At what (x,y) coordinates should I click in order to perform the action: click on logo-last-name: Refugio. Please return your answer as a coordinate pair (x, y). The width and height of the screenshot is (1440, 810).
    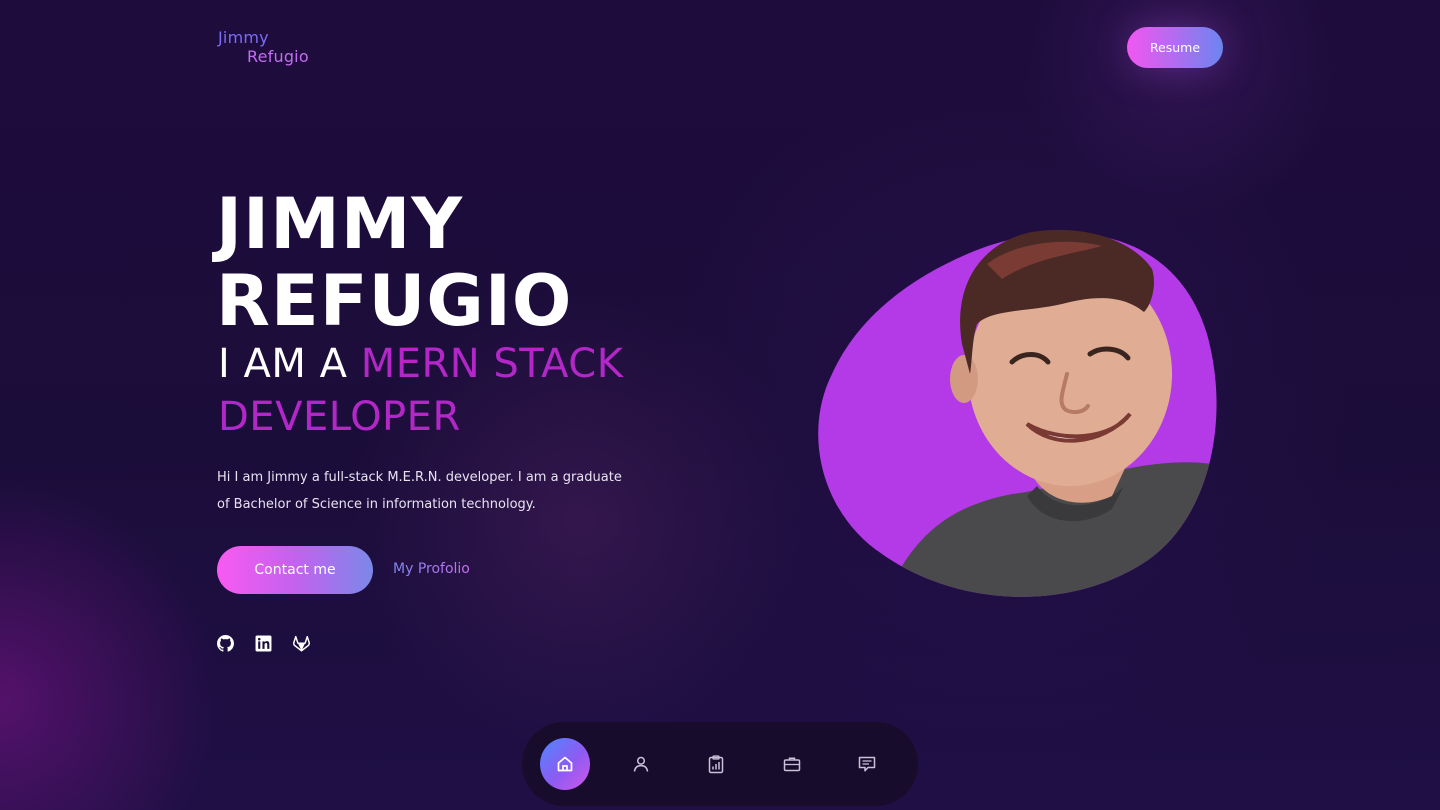
    Looking at the image, I should click on (278, 56).